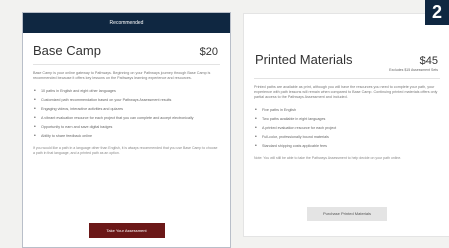 Image resolution: width=449 pixels, height=248 pixels. Describe the element at coordinates (67, 50) in the screenshot. I see `base-camp-title: Base Camp` at that location.